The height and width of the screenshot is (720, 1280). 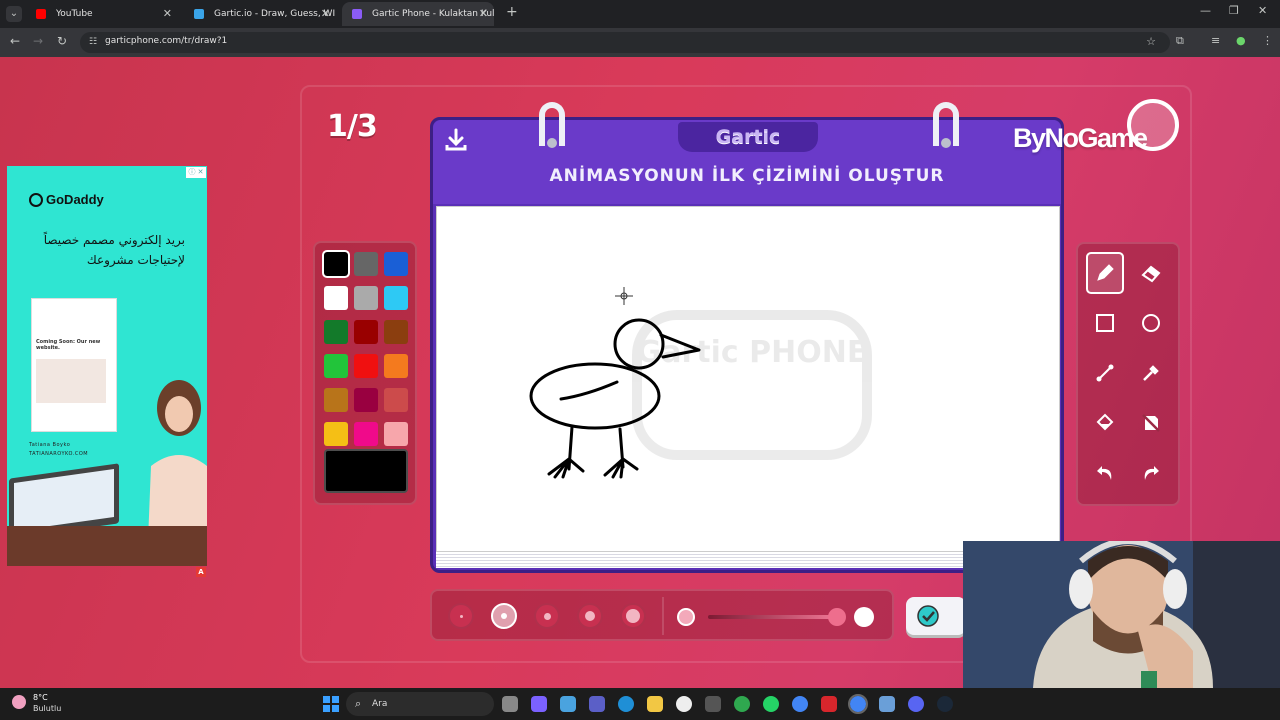 I want to click on color-swatch-blue, so click(x=396, y=264).